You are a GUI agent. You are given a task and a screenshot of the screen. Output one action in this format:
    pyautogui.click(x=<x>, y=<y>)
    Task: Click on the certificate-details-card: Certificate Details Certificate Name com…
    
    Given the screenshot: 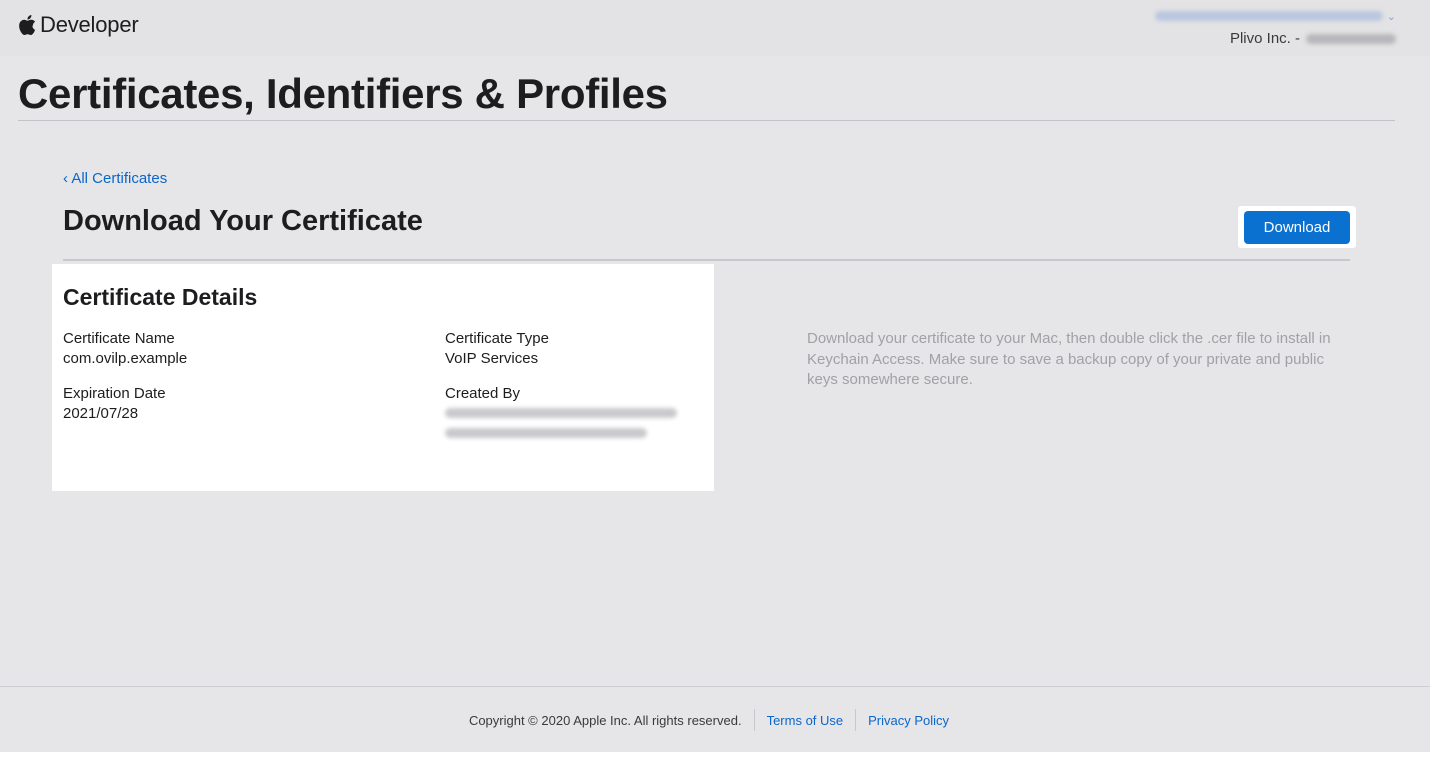 What is the action you would take?
    pyautogui.click(x=383, y=377)
    